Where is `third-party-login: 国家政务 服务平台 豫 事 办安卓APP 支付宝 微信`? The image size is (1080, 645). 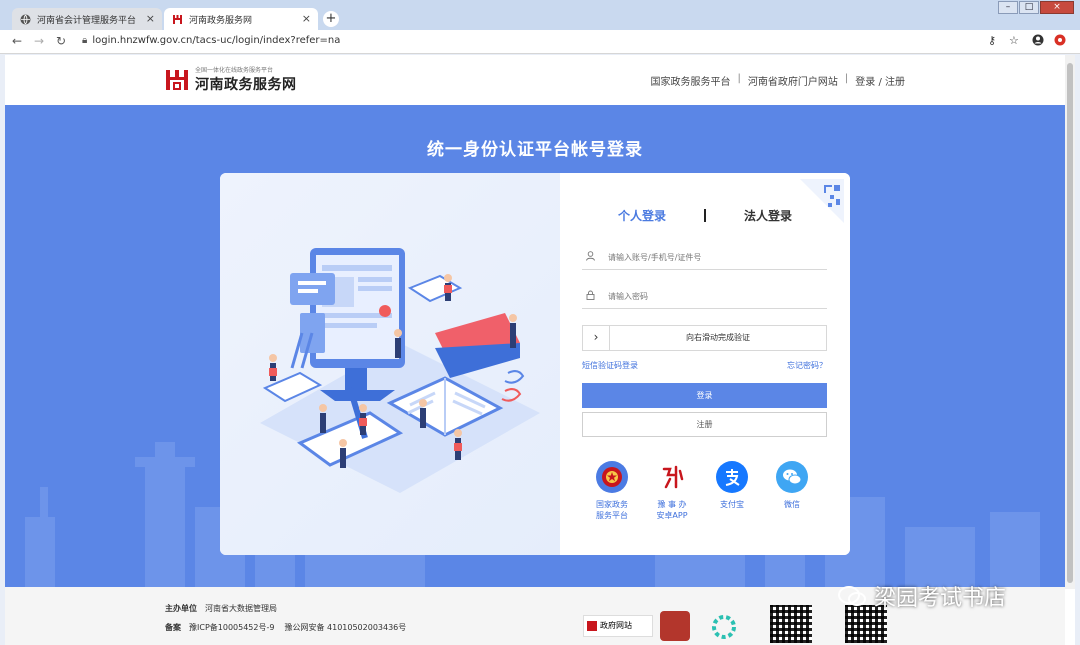
third-party-login: 国家政务 服务平台 豫 事 办安卓APP 支付宝 微信 is located at coordinates (712, 491).